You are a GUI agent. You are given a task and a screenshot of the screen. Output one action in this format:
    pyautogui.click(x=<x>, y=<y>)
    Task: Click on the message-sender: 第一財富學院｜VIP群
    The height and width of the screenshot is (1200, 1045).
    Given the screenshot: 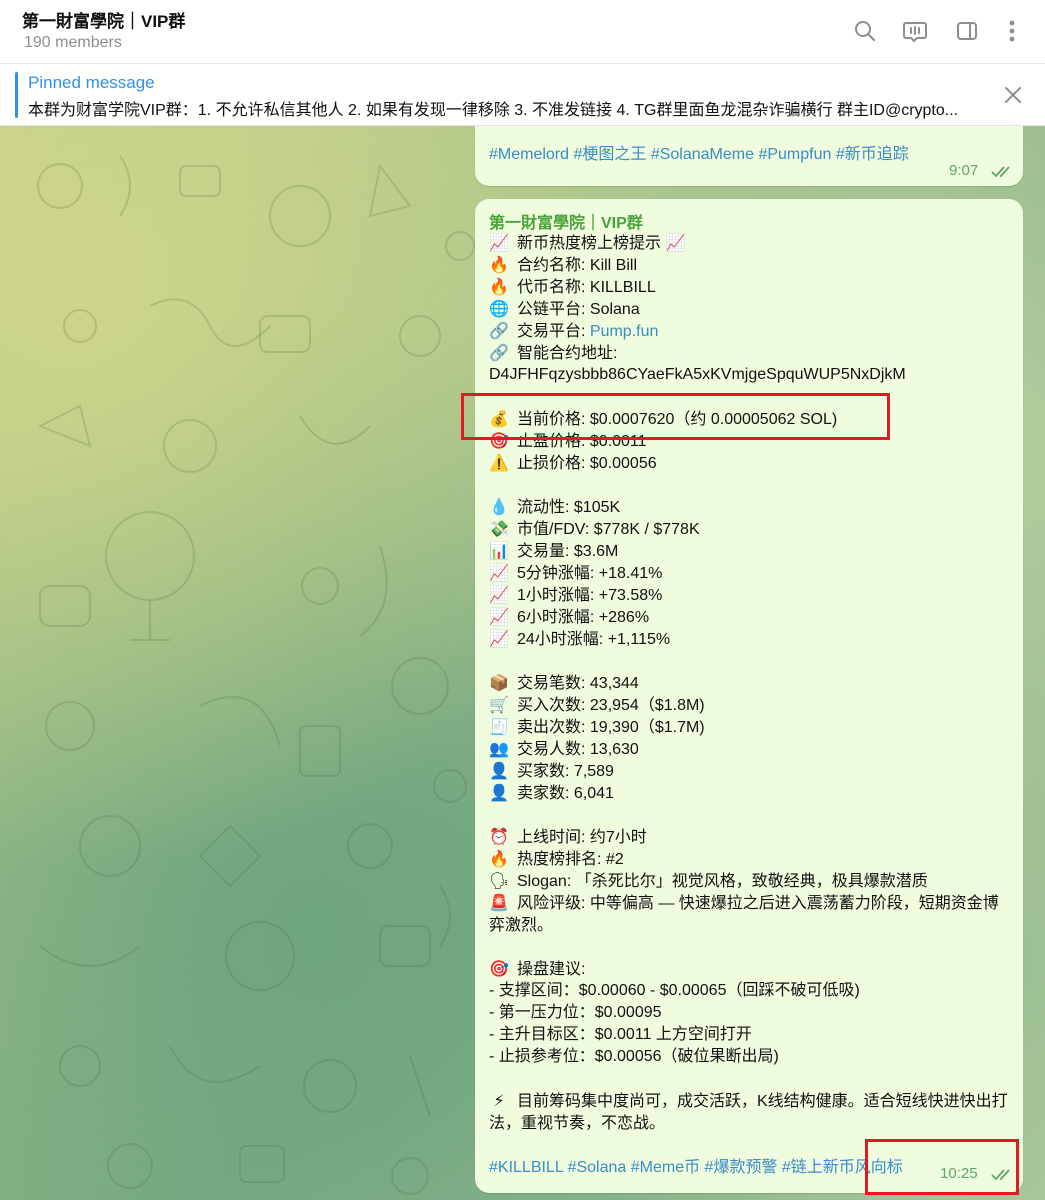 What is the action you would take?
    pyautogui.click(x=566, y=221)
    